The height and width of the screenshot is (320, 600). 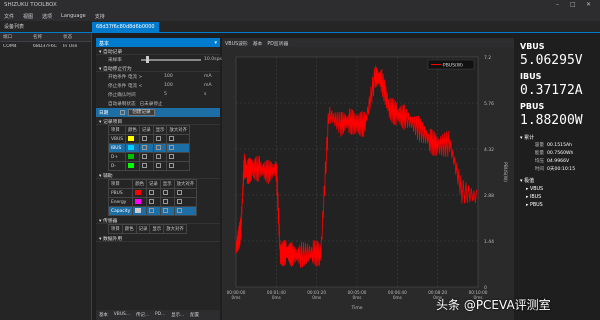 I want to click on device-list-panel: 端口 名称 状态 COM4 68D37F6C In Use, so click(x=46, y=176).